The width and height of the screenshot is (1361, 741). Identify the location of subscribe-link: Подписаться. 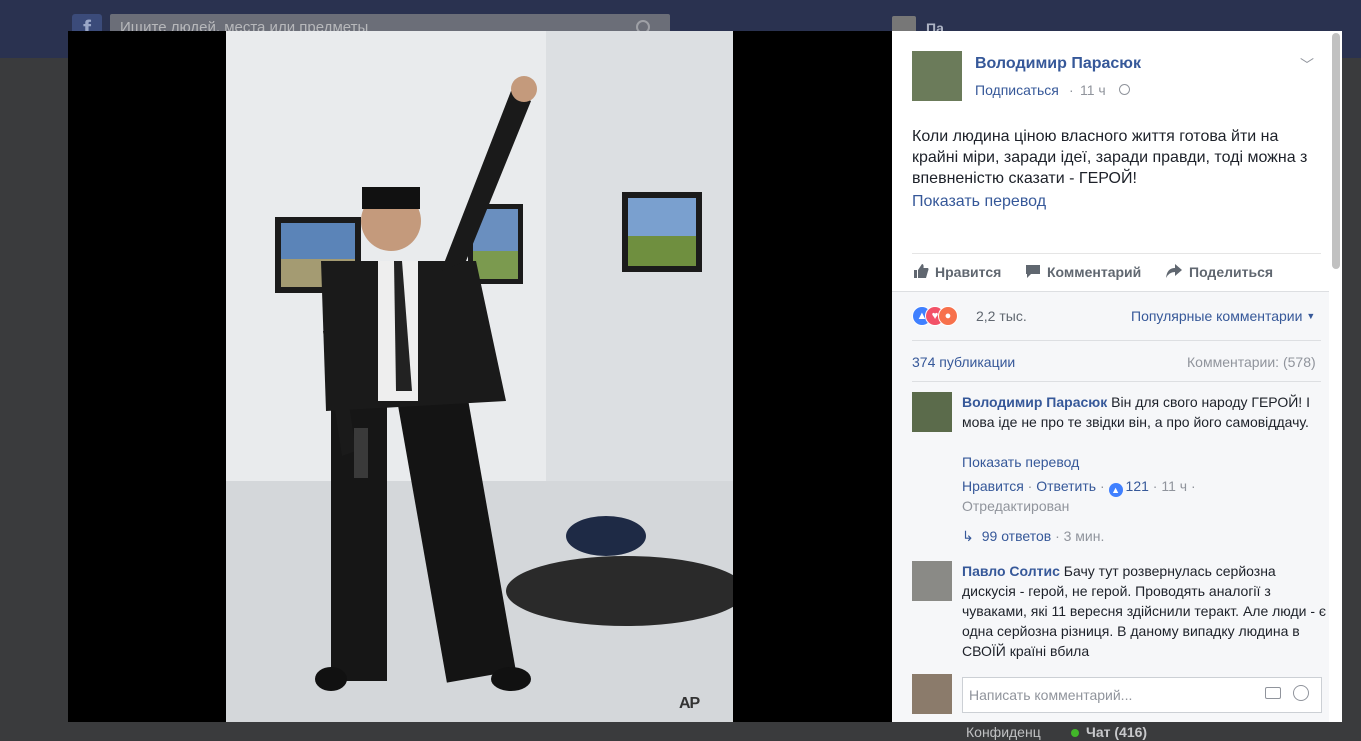
(1017, 90).